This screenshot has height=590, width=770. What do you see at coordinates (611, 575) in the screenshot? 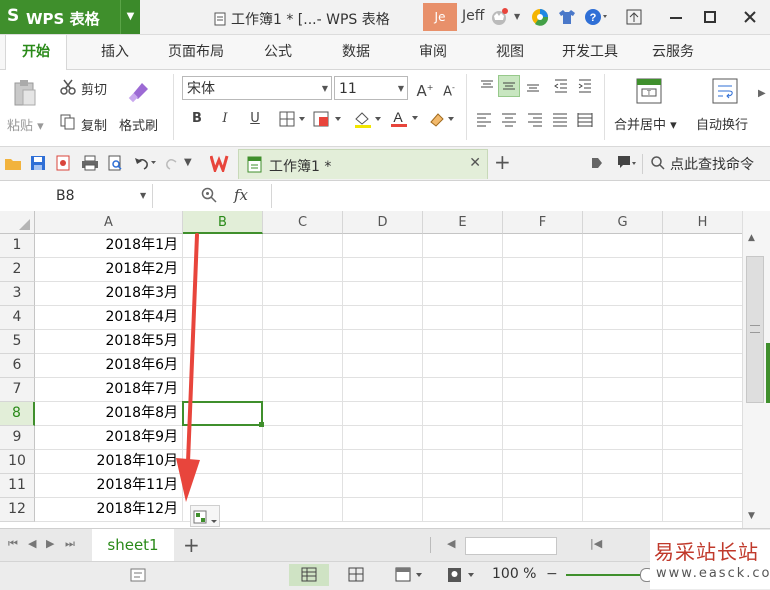
I see `zoom-slider` at bounding box center [611, 575].